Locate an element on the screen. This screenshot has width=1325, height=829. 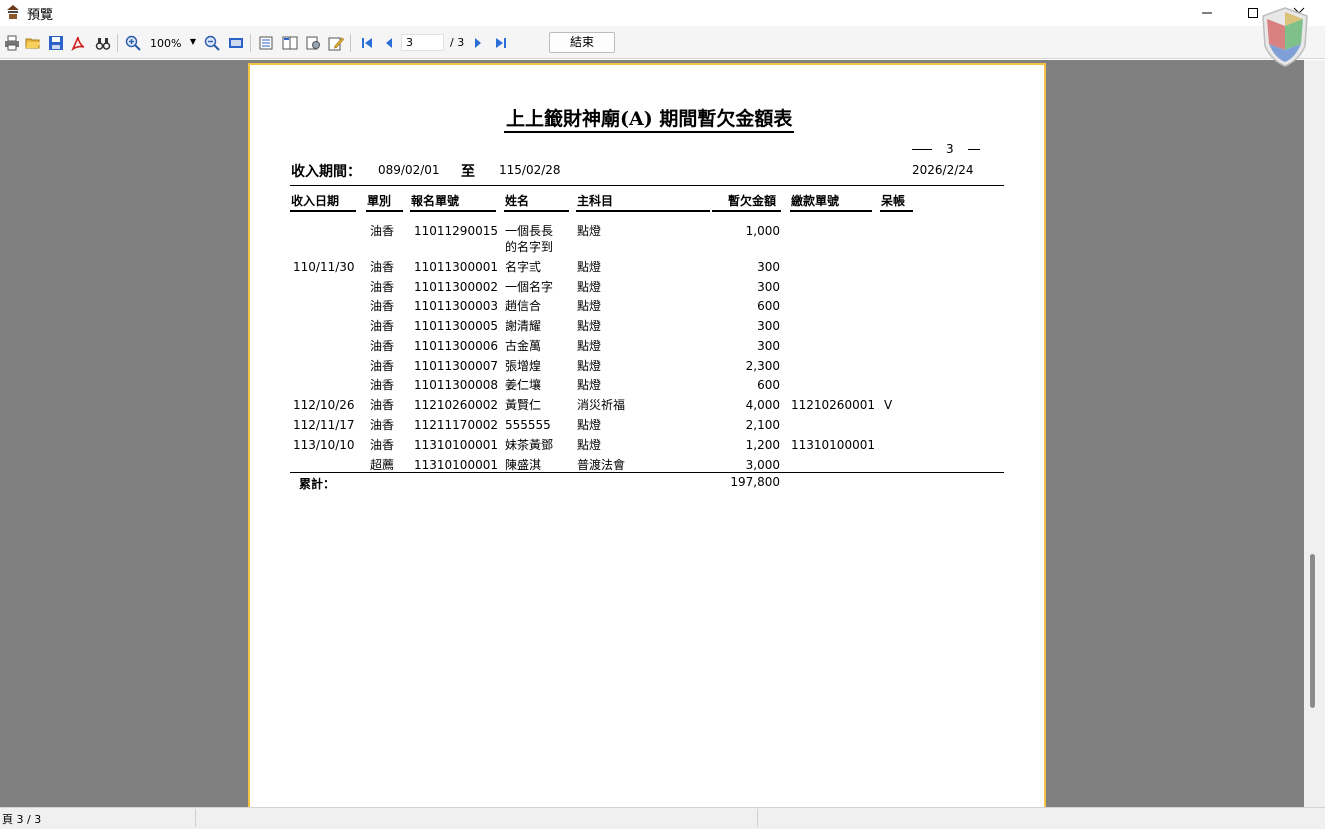
zoom-out-icon is located at coordinates (212, 43).